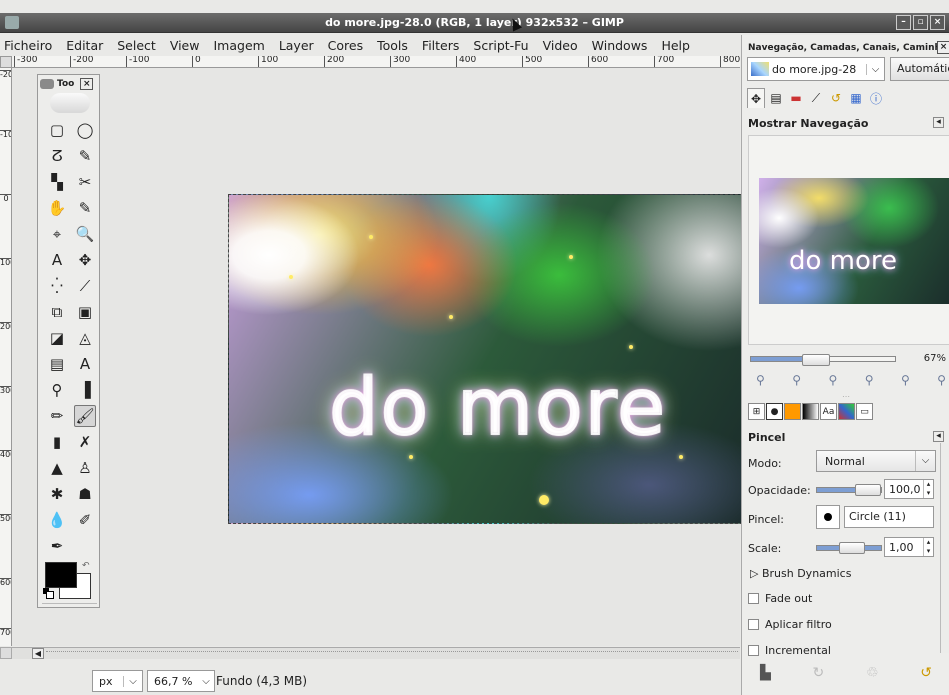 This screenshot has height=695, width=949. Describe the element at coordinates (937, 22) in the screenshot. I see `close-button: ×` at that location.